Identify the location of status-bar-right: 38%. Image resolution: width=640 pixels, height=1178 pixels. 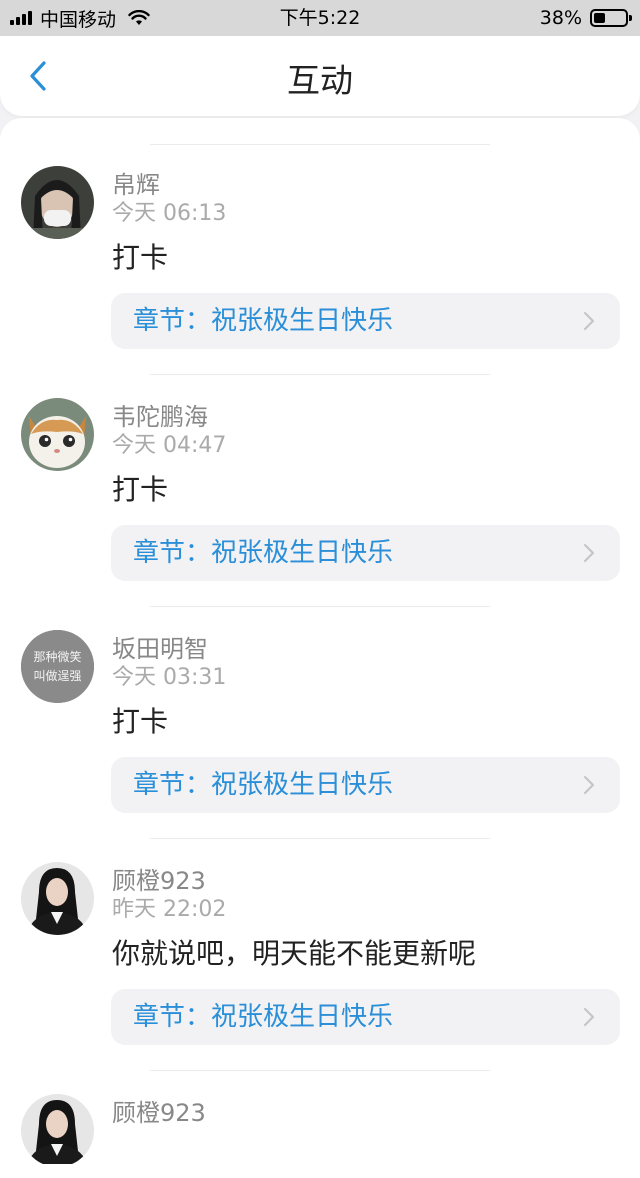
(585, 18).